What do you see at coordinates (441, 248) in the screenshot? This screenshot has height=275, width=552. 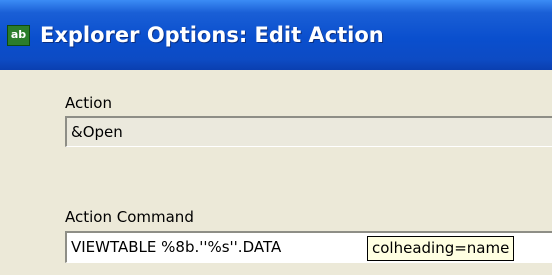 I see `tooltip: colheading=name` at bounding box center [441, 248].